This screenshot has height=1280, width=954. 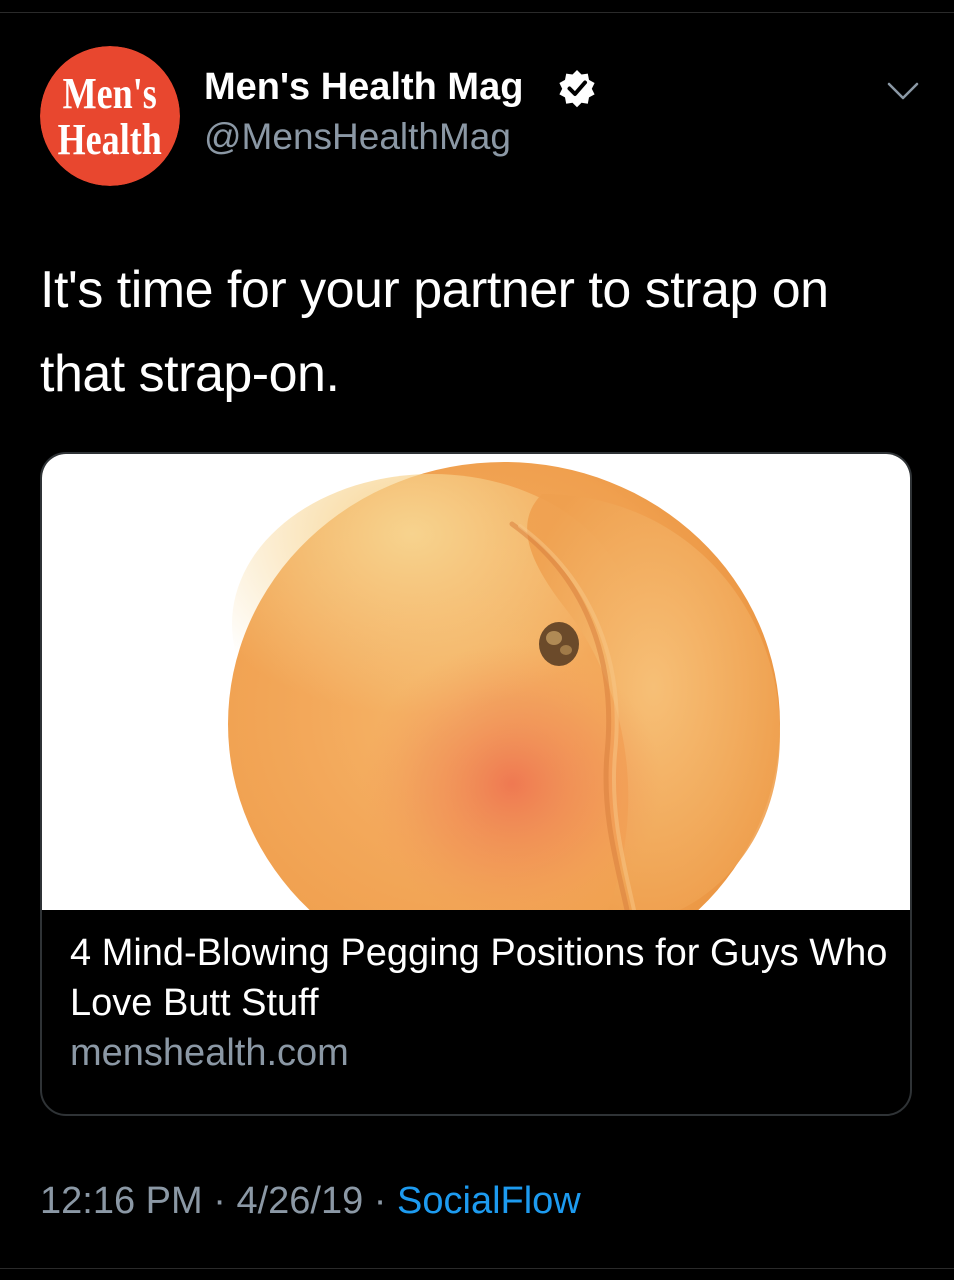 I want to click on top-divider, so click(x=477, y=12).